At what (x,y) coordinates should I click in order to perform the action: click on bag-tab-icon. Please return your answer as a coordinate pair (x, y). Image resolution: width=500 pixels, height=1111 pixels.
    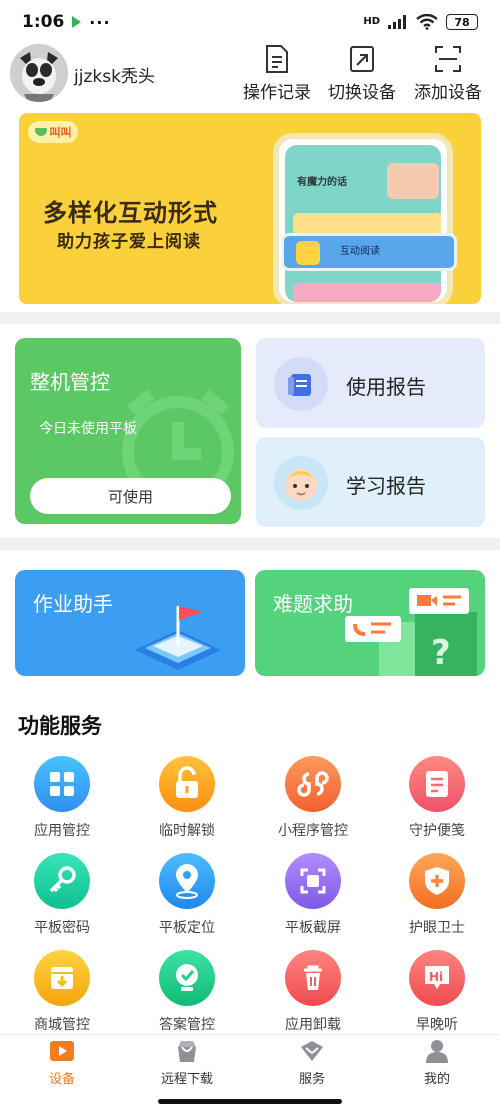
    Looking at the image, I should click on (187, 1051).